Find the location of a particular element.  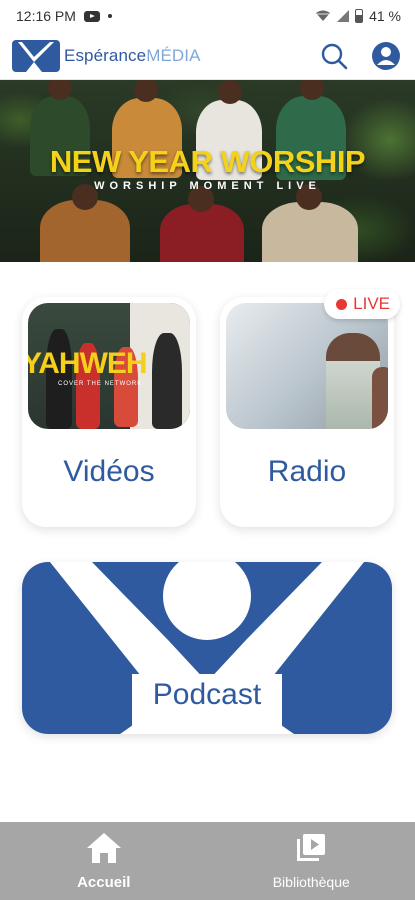

status-right: 41 % is located at coordinates (358, 16).